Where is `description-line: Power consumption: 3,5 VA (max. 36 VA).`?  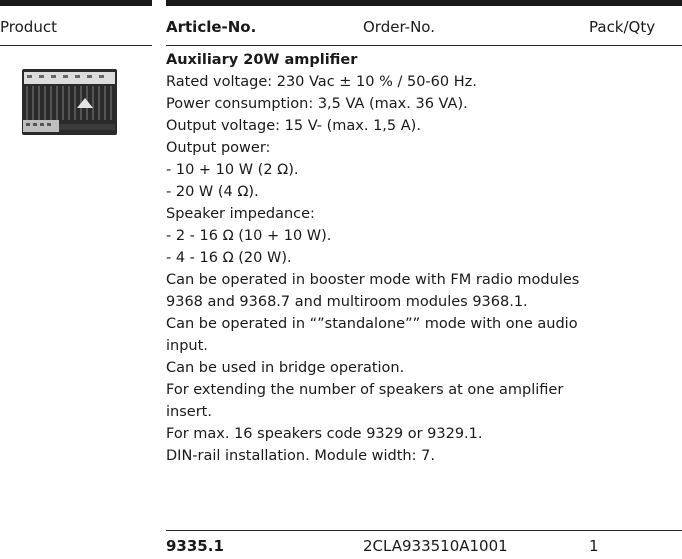
description-line: Power consumption: 3,5 VA (max. 36 VA). is located at coordinates (317, 104).